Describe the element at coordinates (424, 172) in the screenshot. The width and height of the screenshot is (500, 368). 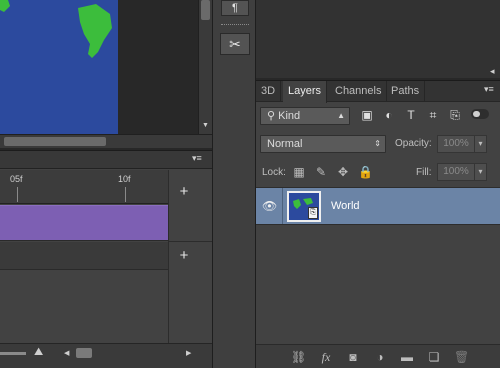
I see `fill-label: Fill:` at that location.